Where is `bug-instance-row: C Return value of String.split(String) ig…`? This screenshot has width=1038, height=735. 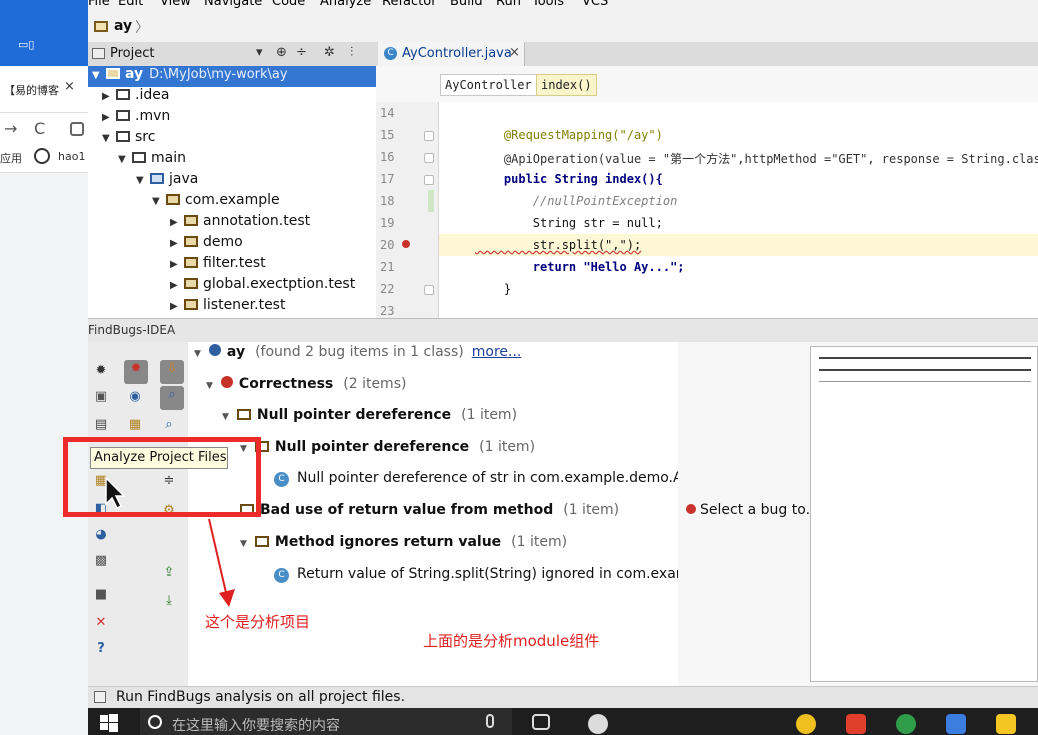 bug-instance-row: C Return value of String.split(String) ig… is located at coordinates (476, 574).